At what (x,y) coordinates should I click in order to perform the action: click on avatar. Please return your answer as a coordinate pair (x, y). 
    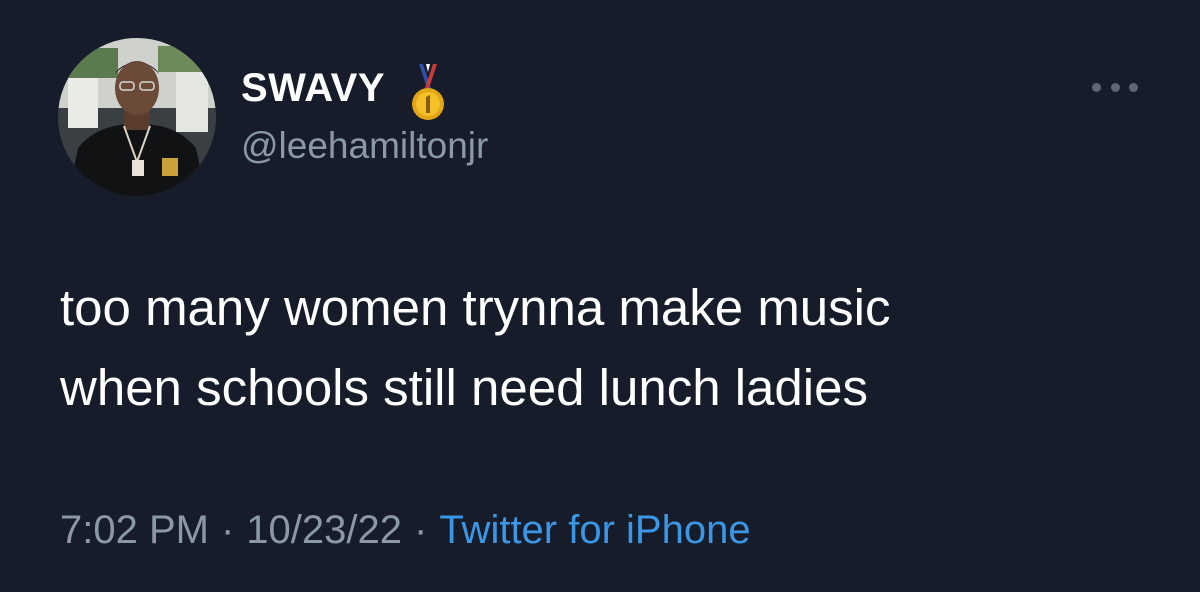
    Looking at the image, I should click on (137, 117).